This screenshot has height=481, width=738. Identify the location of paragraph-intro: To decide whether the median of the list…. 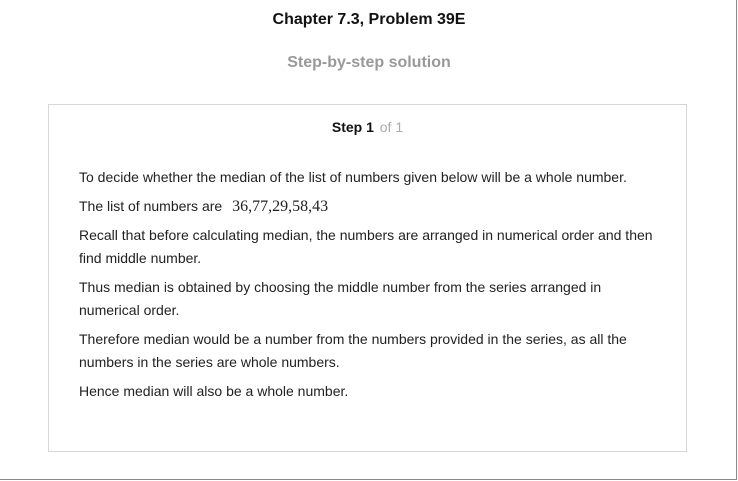
(353, 177).